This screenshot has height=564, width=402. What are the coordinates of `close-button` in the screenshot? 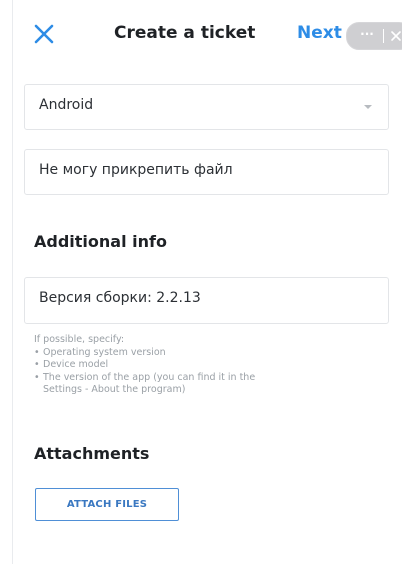 It's located at (45, 35).